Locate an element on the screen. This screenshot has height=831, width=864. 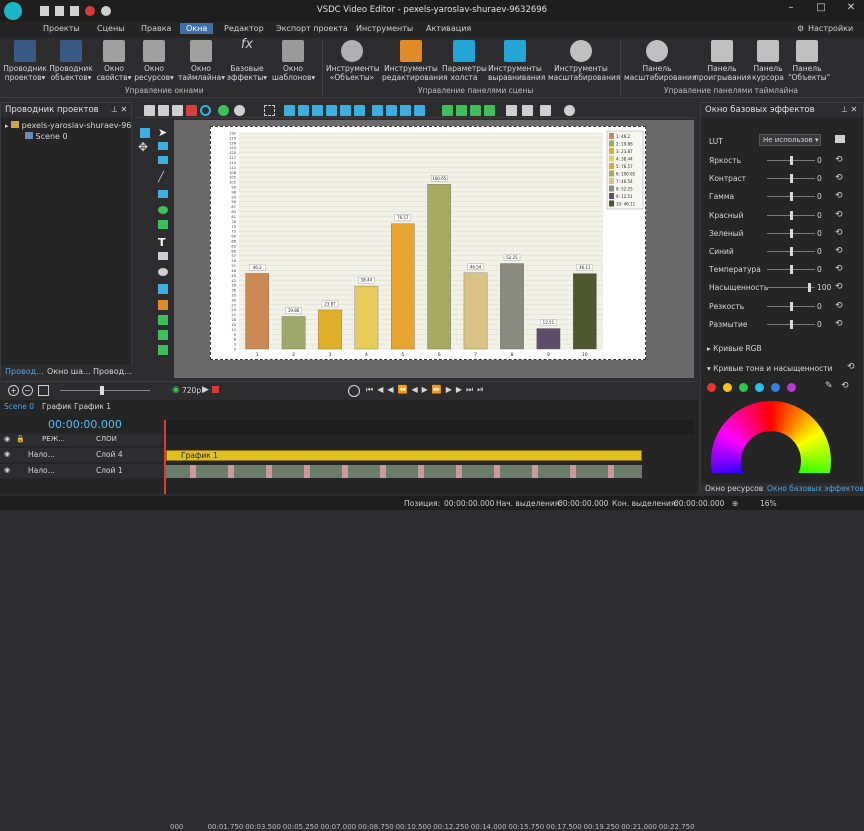
center-icon is located at coordinates (419, 110).